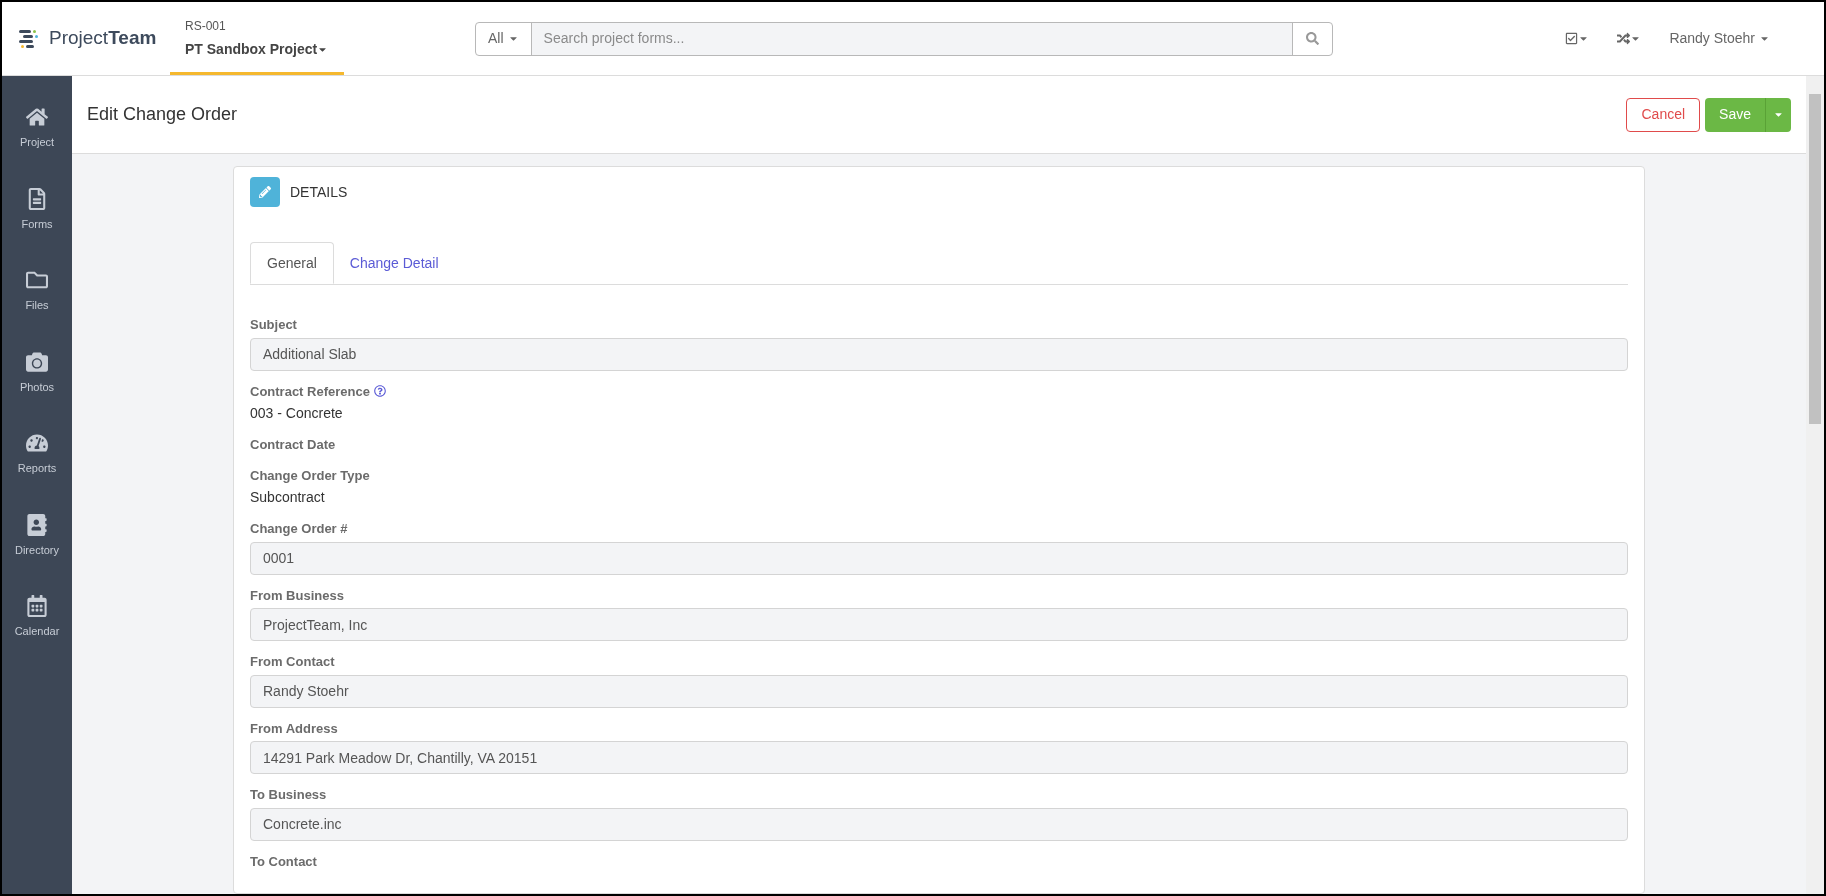  What do you see at coordinates (37, 280) in the screenshot?
I see `folder-icon` at bounding box center [37, 280].